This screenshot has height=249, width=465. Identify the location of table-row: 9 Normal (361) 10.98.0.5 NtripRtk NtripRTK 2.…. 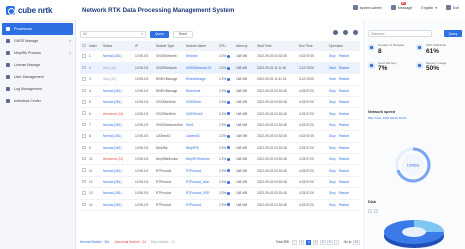
(220, 148).